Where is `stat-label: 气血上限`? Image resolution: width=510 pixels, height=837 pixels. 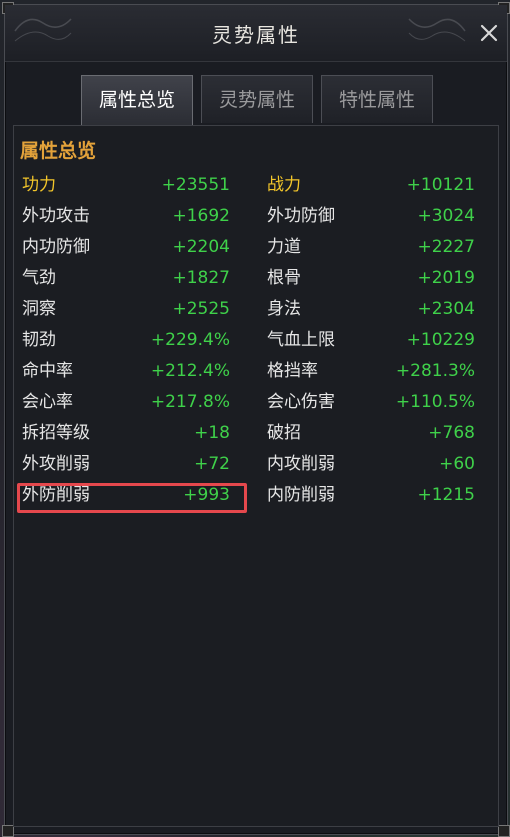 stat-label: 气血上限 is located at coordinates (301, 340).